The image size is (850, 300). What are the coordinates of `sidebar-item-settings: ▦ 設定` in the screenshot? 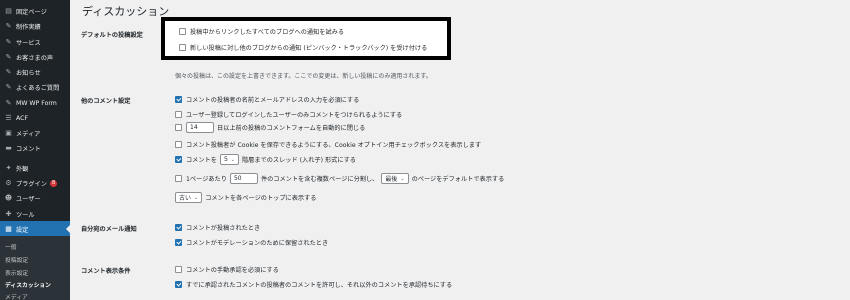 It's located at (35, 229).